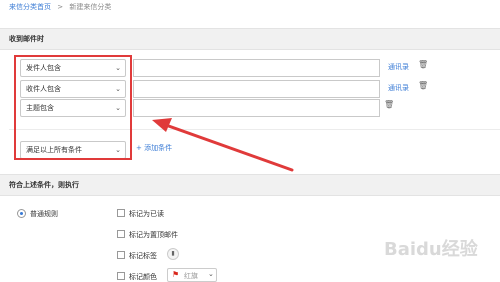 The height and width of the screenshot is (282, 500). What do you see at coordinates (121, 234) in the screenshot?
I see `action-checkbox-pin` at bounding box center [121, 234].